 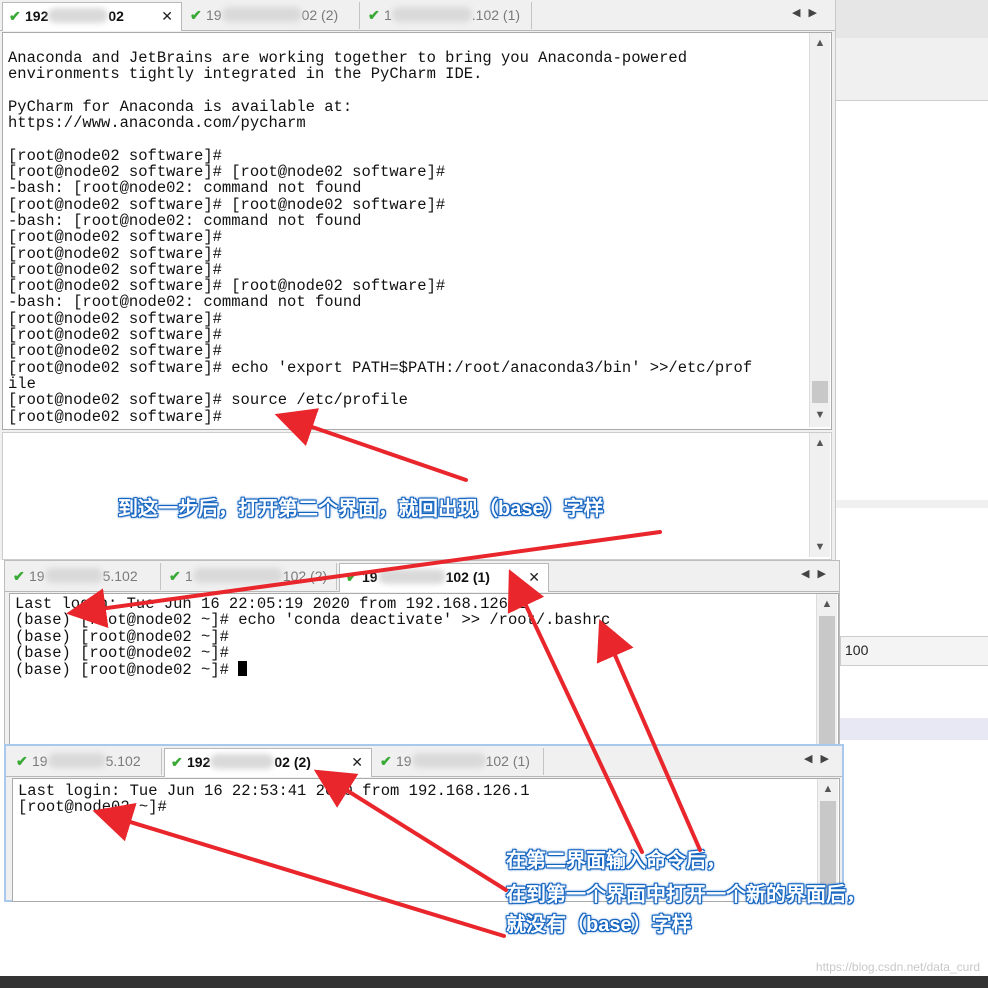 What do you see at coordinates (361, 509) in the screenshot?
I see `annotation-note-1: 到这一步后，打开第二个界面，就回出现（base）字样` at bounding box center [361, 509].